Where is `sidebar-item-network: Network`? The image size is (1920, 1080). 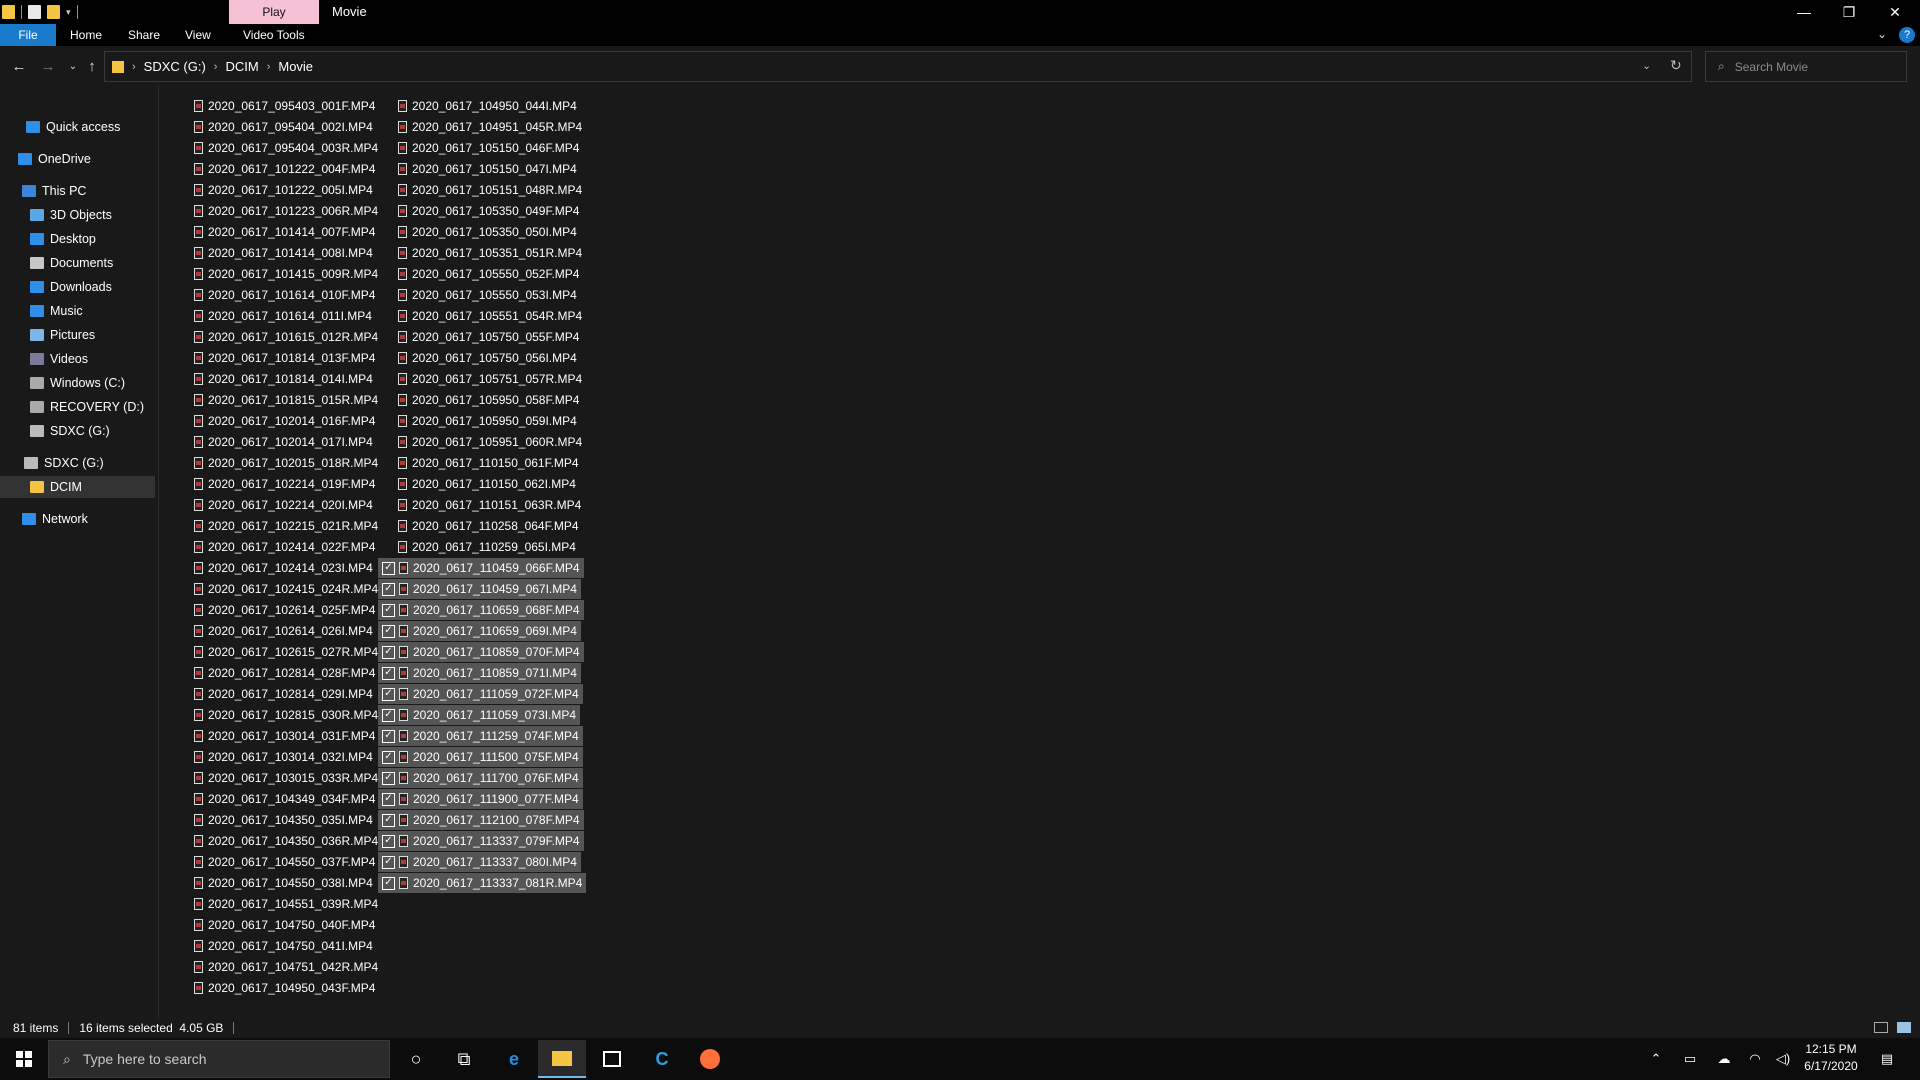 sidebar-item-network: Network is located at coordinates (77, 519).